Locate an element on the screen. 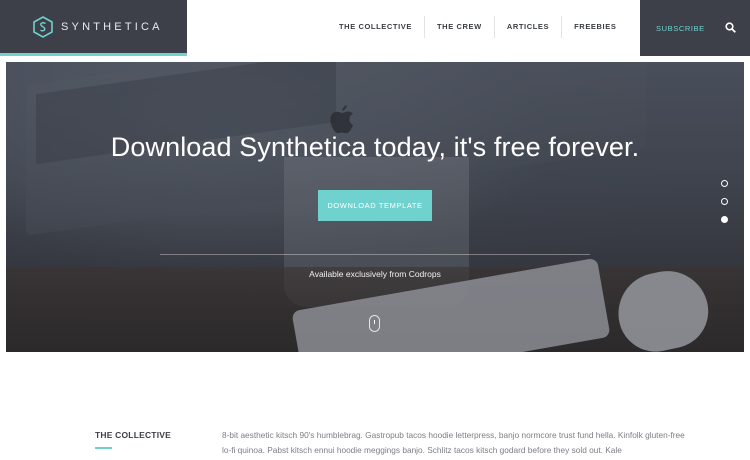 The image size is (750, 460). search-icon is located at coordinates (730, 27).